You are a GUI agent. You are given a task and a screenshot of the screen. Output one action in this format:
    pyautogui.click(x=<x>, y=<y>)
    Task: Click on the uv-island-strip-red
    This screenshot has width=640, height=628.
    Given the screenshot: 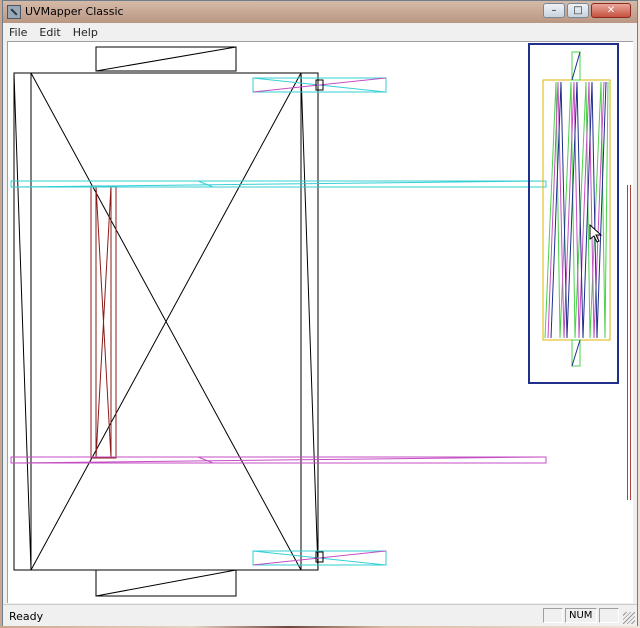 What is the action you would take?
    pyautogui.click(x=103, y=322)
    